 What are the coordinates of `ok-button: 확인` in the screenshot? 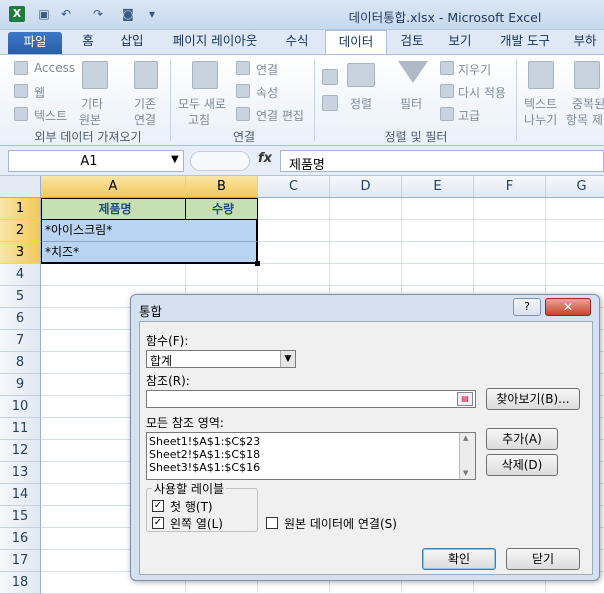 It's located at (459, 559).